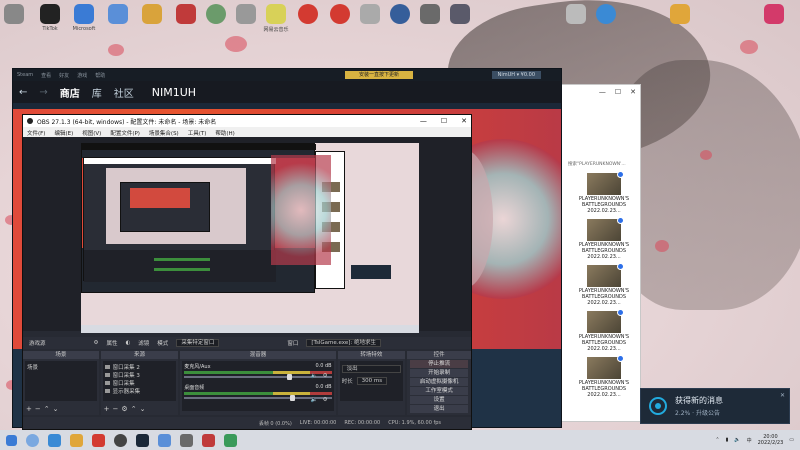  I want to click on start-virtual-camera-button: 启动虚拟摄像机, so click(439, 382).